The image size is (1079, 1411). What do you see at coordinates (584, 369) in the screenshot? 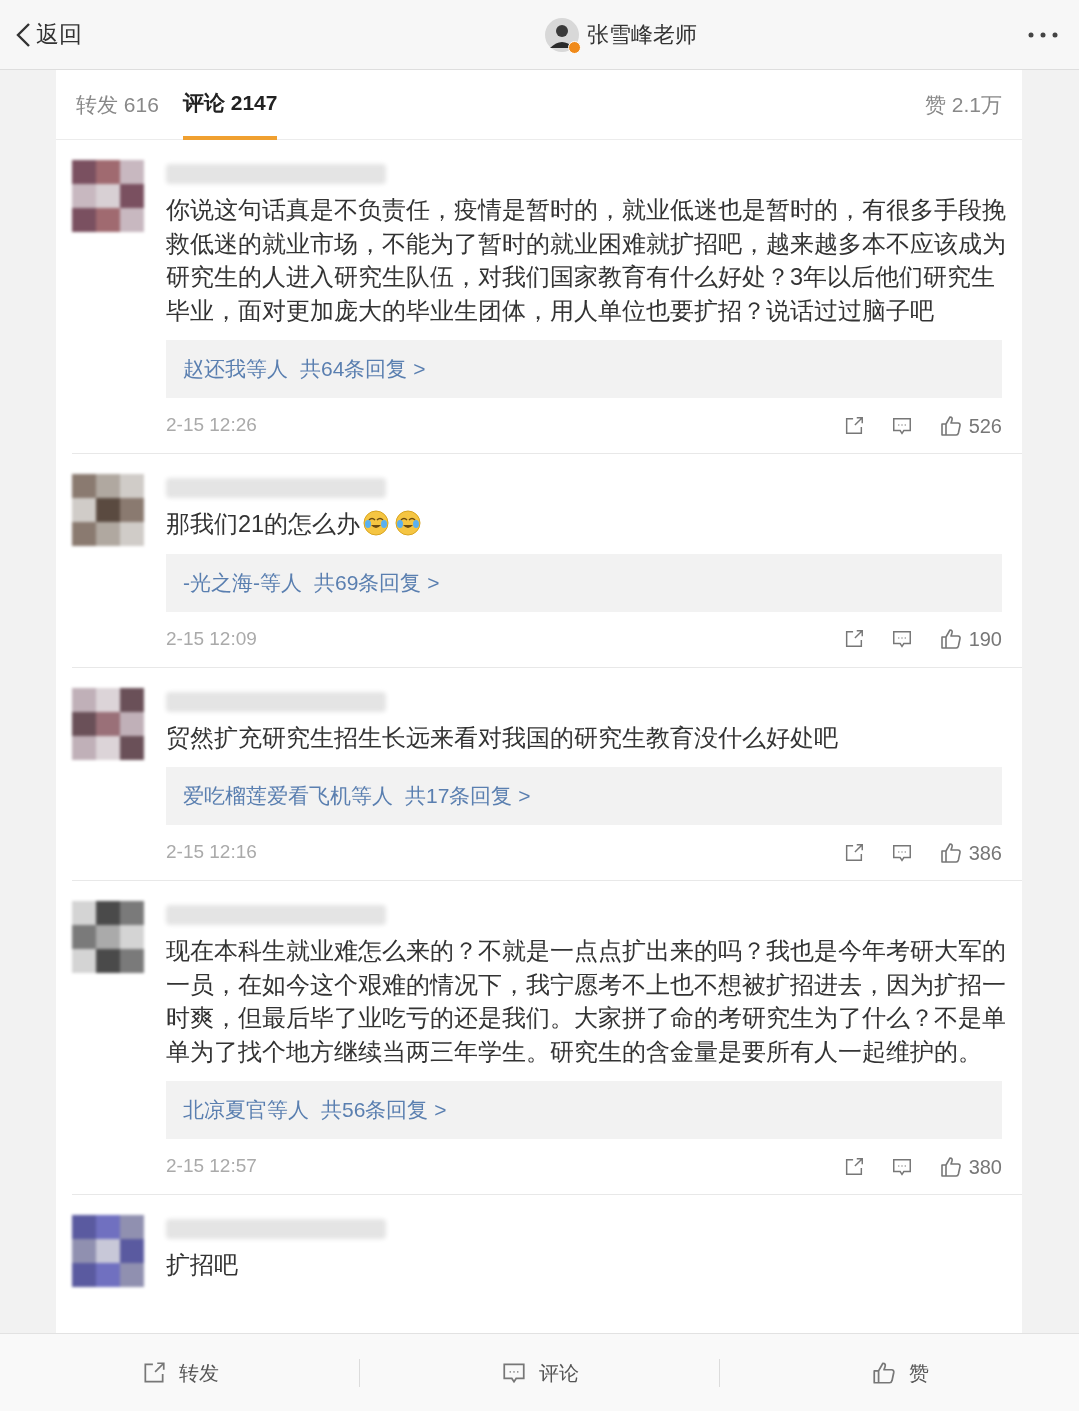
I see `replies-link: 赵还我等人 共64条回复 >` at bounding box center [584, 369].